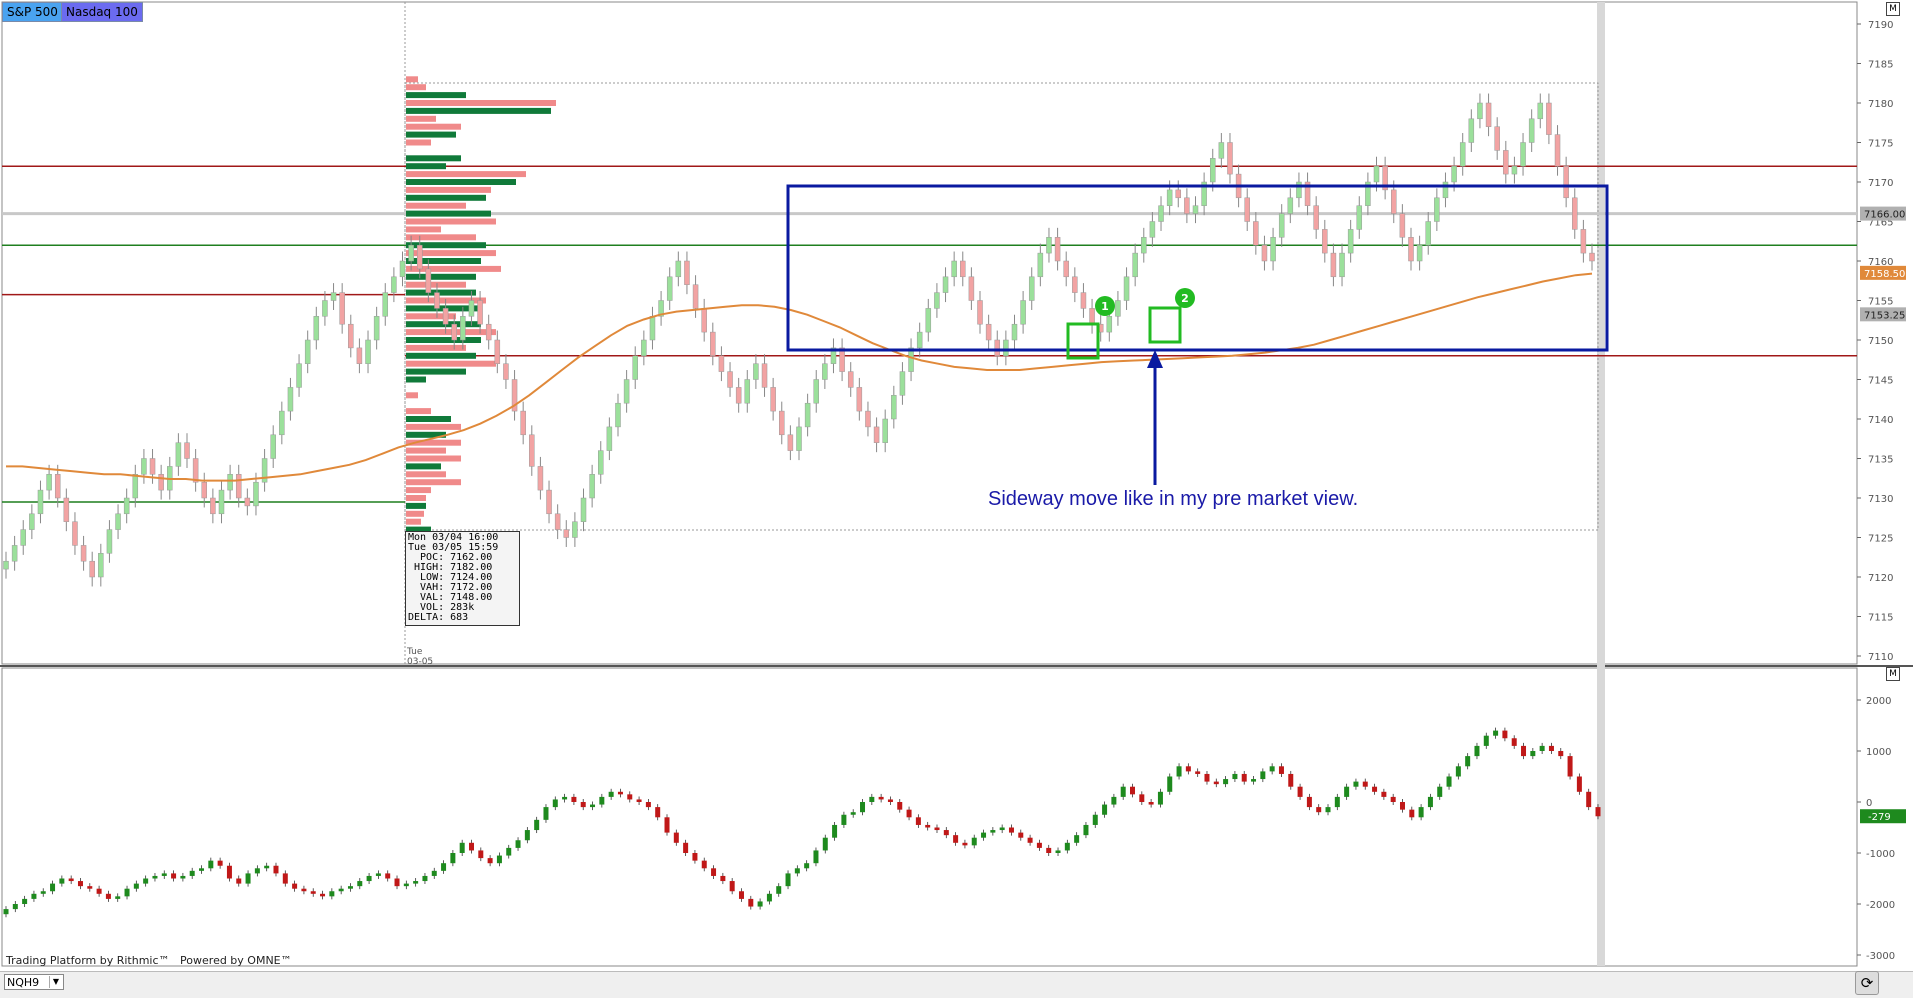 The height and width of the screenshot is (998, 1913). I want to click on refresh-icon: ⟳, so click(1867, 983).